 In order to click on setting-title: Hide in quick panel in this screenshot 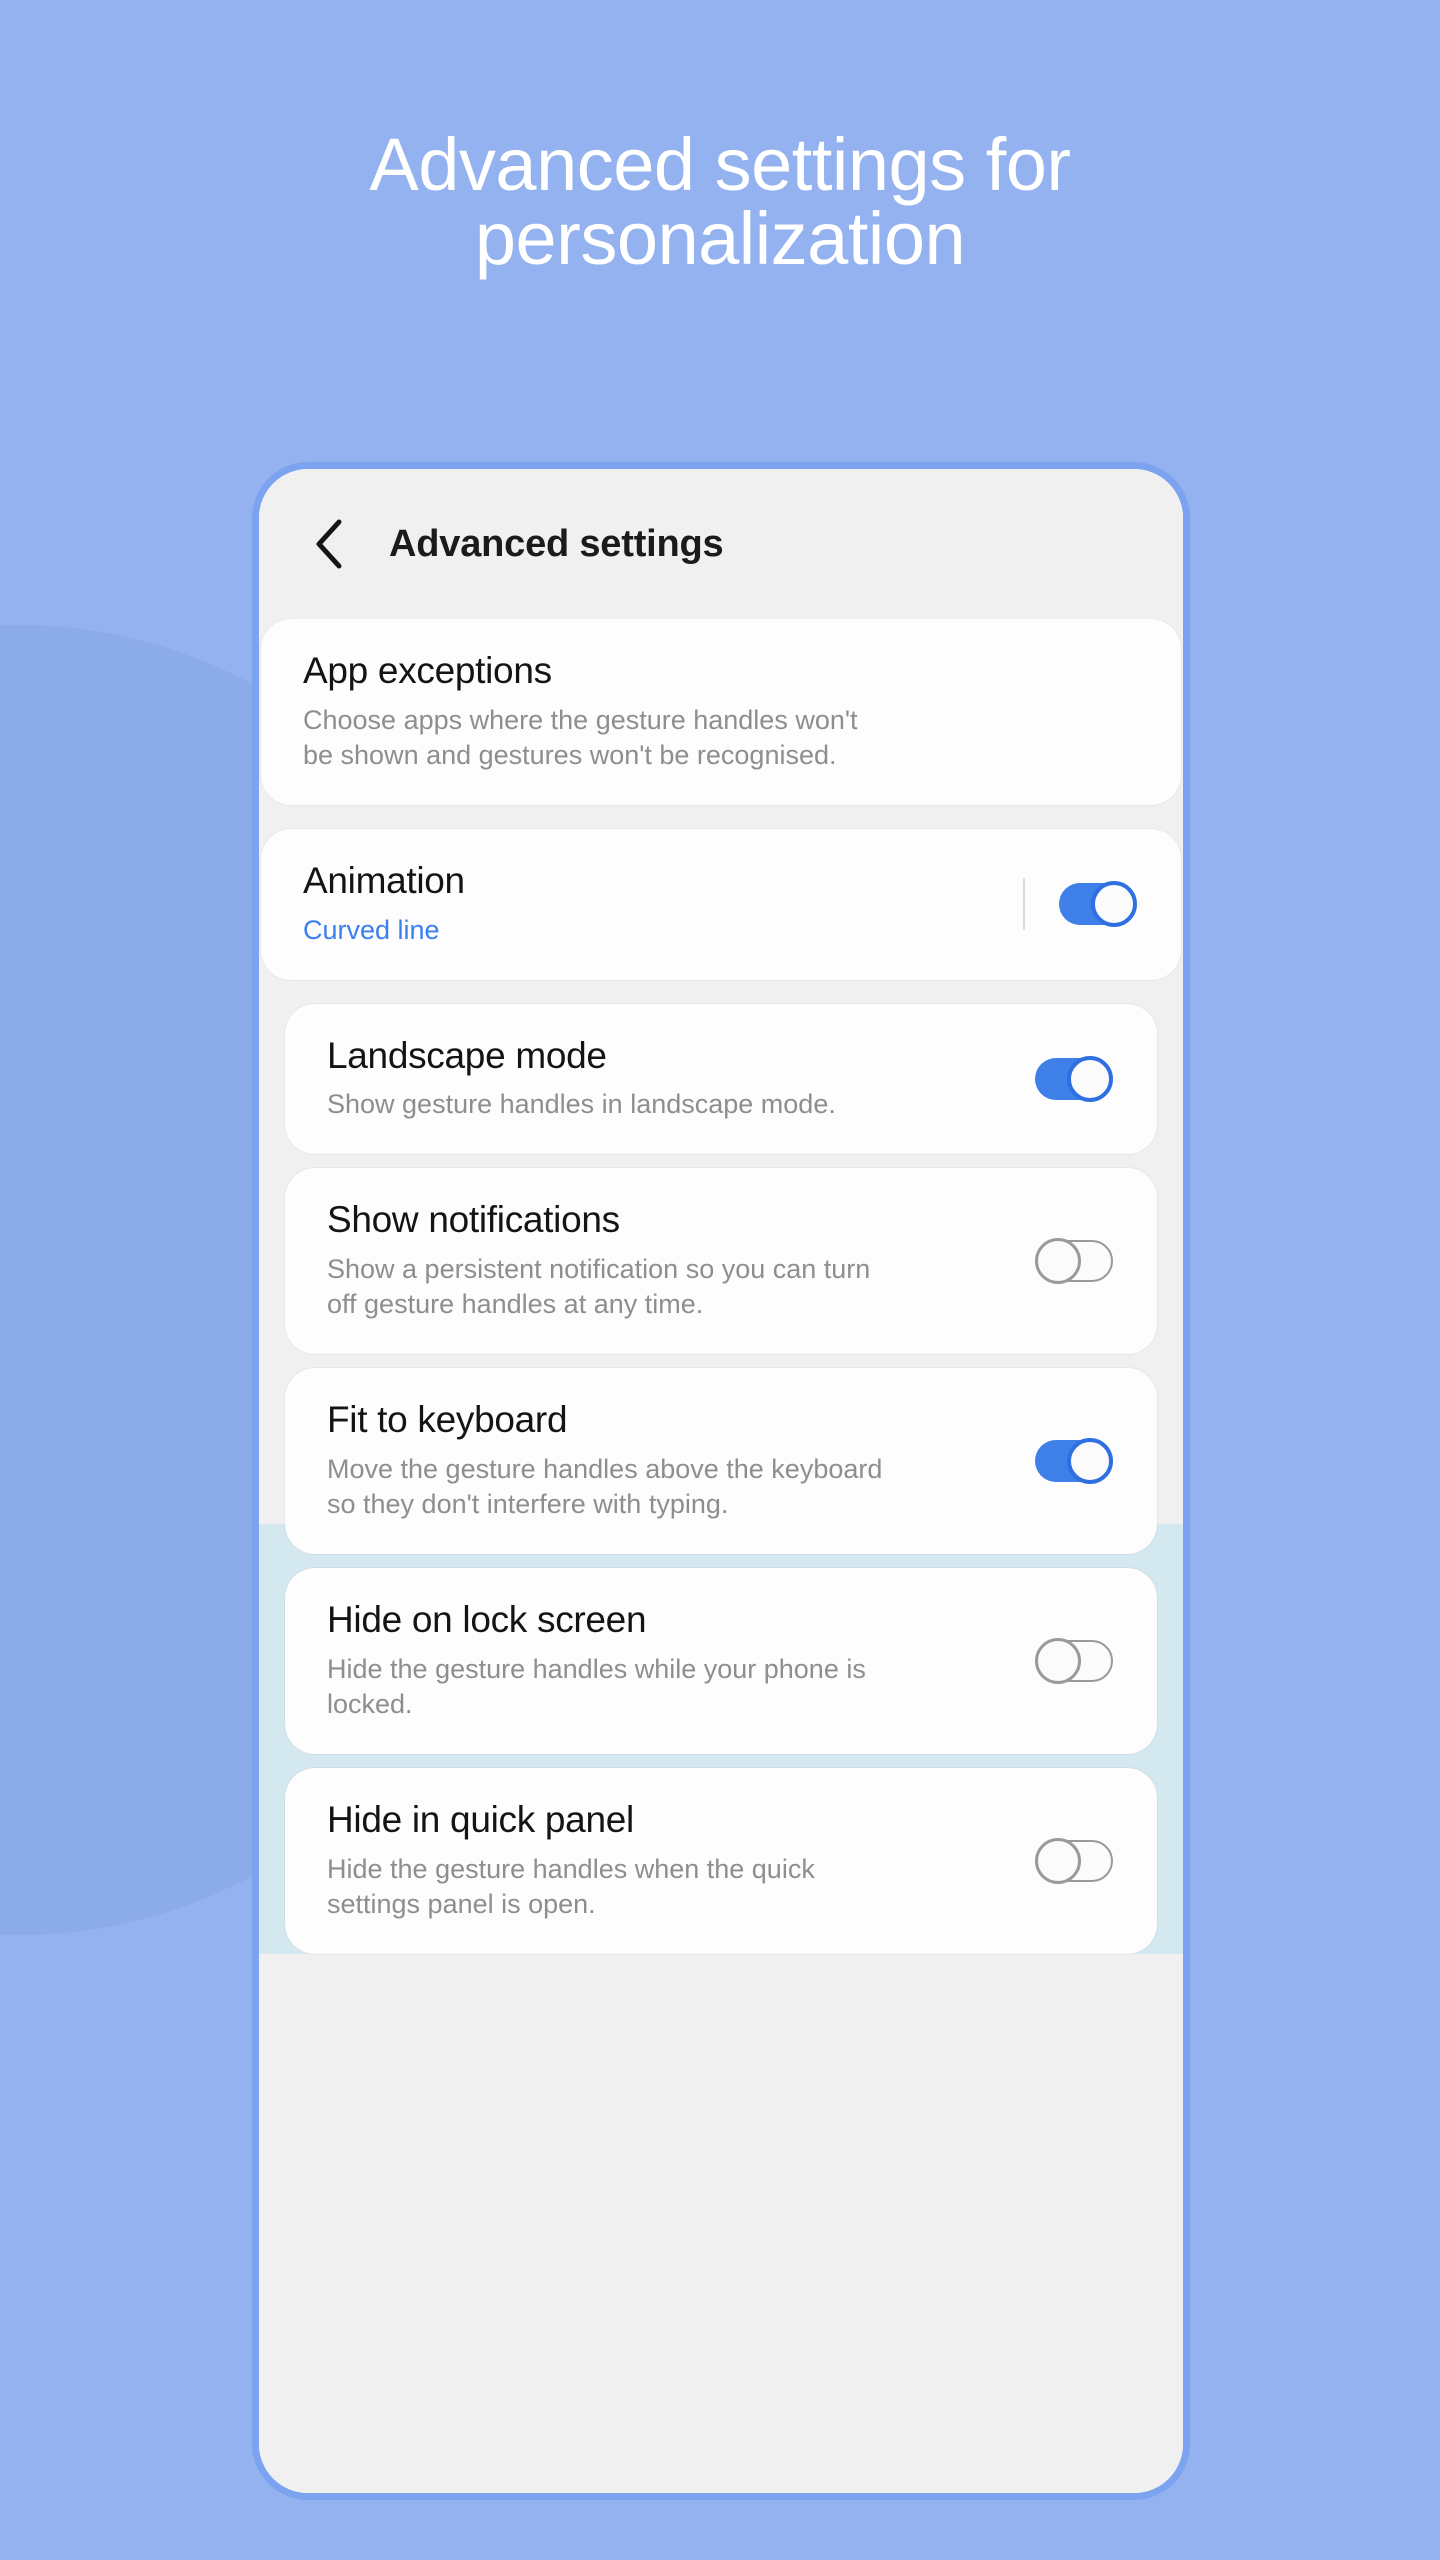, I will do `click(480, 1819)`.